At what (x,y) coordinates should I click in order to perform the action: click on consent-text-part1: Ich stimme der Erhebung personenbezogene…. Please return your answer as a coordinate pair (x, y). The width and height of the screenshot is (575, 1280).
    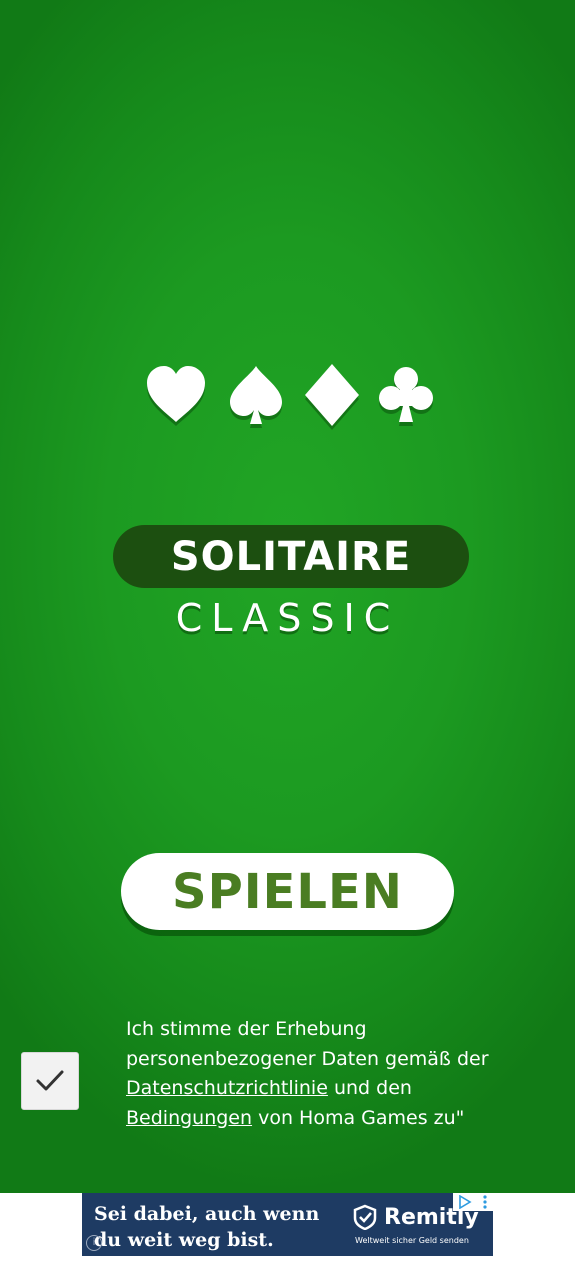
    Looking at the image, I should click on (307, 1044).